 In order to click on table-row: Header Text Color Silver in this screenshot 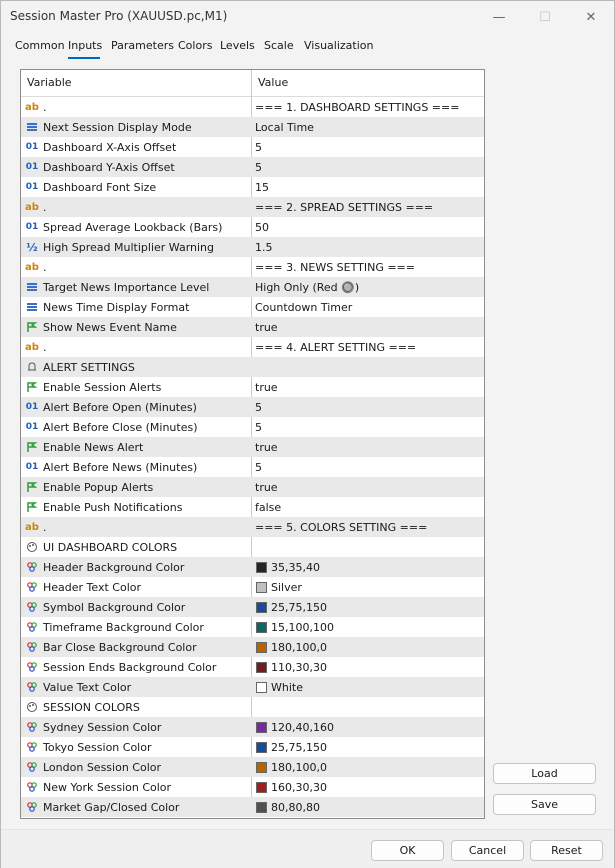, I will do `click(252, 587)`.